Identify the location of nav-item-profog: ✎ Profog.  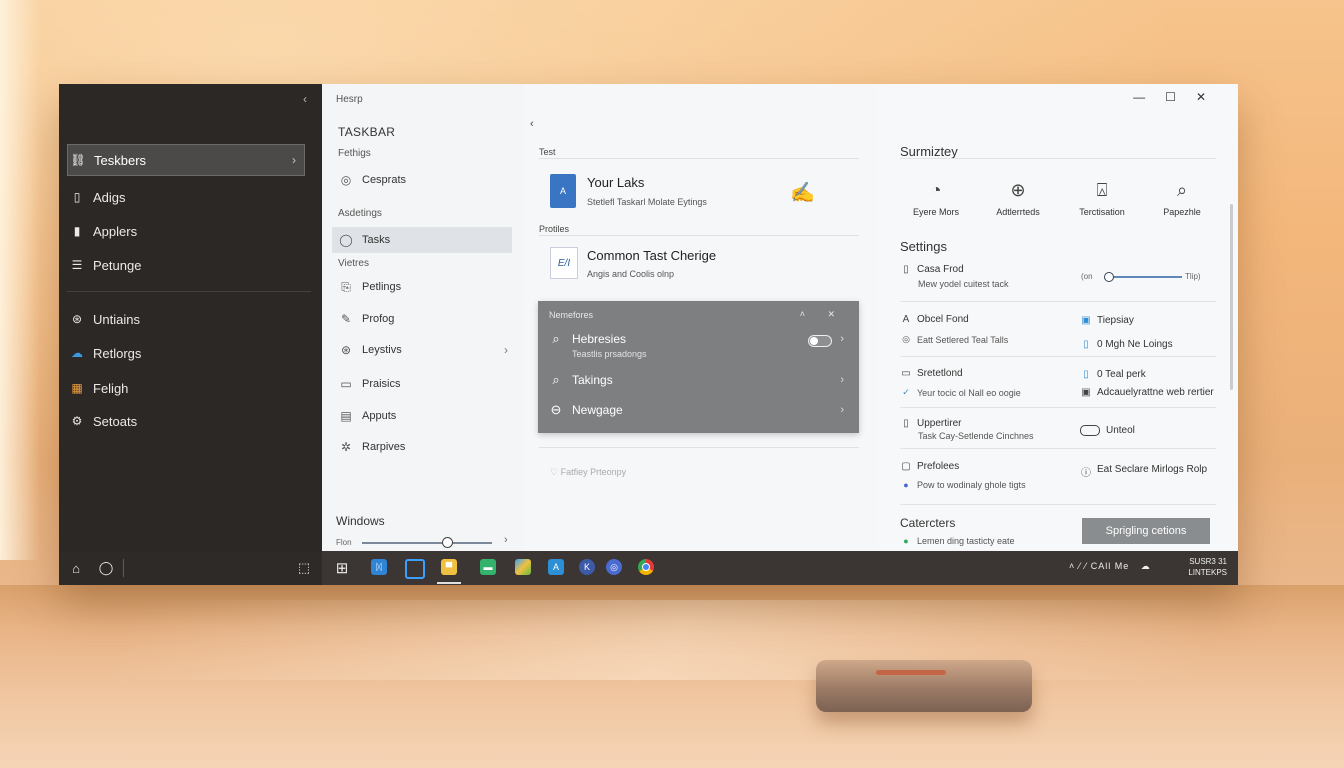
(422, 319).